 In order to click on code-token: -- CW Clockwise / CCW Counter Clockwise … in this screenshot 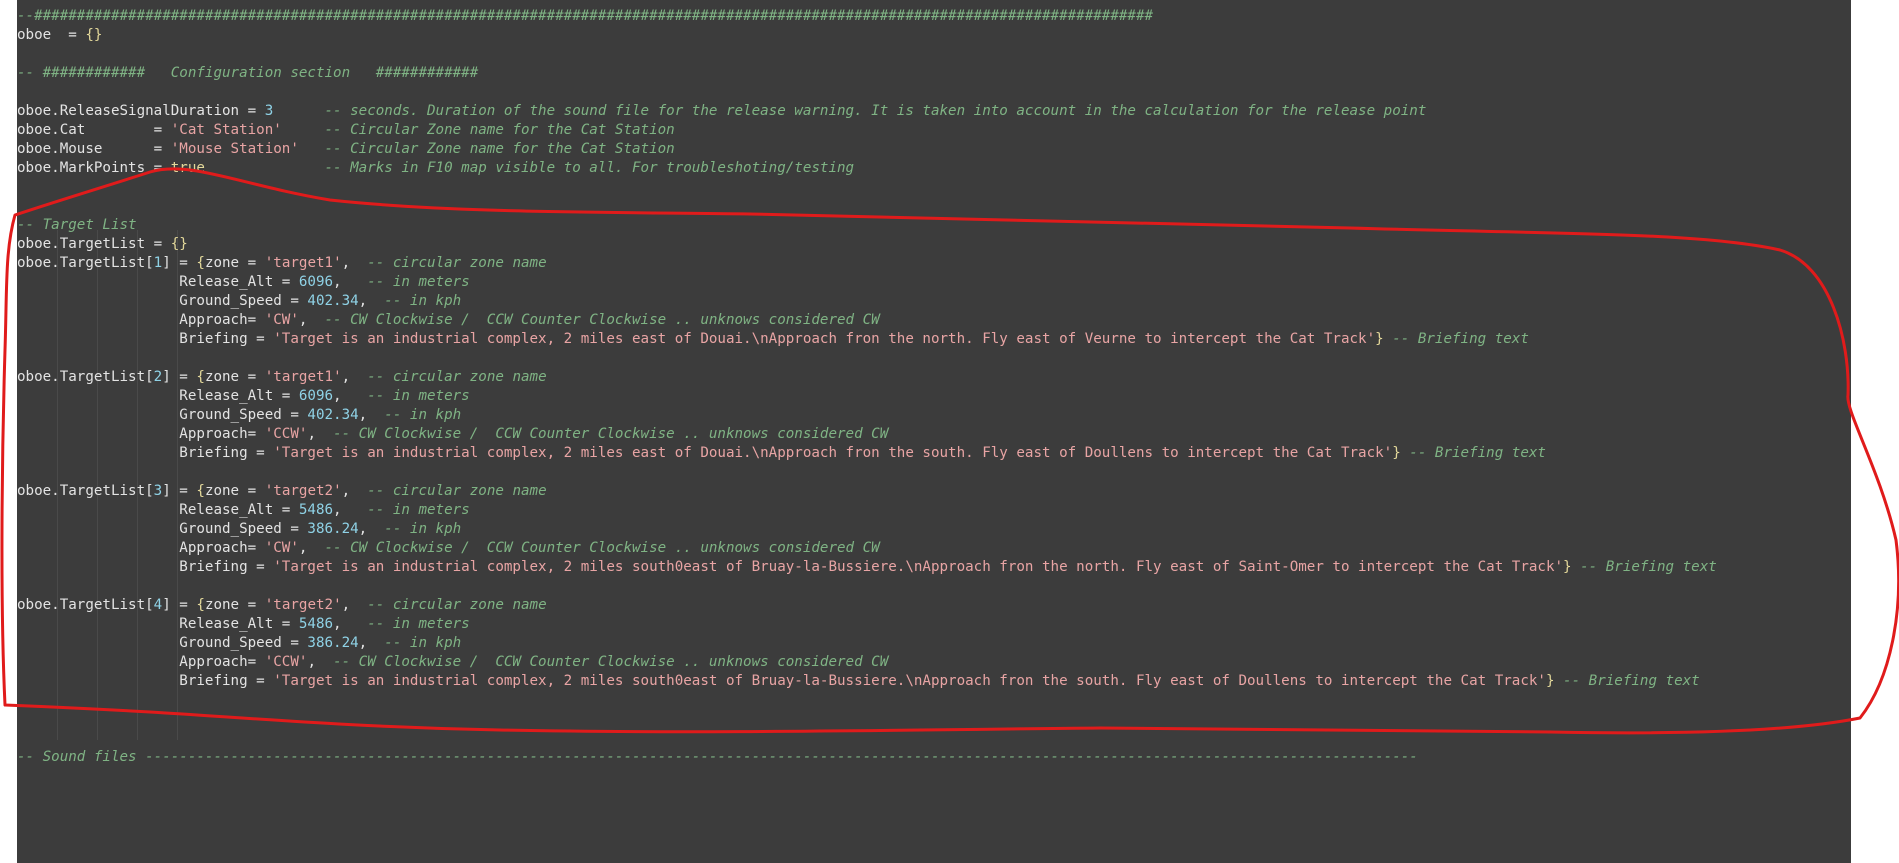, I will do `click(611, 662)`.